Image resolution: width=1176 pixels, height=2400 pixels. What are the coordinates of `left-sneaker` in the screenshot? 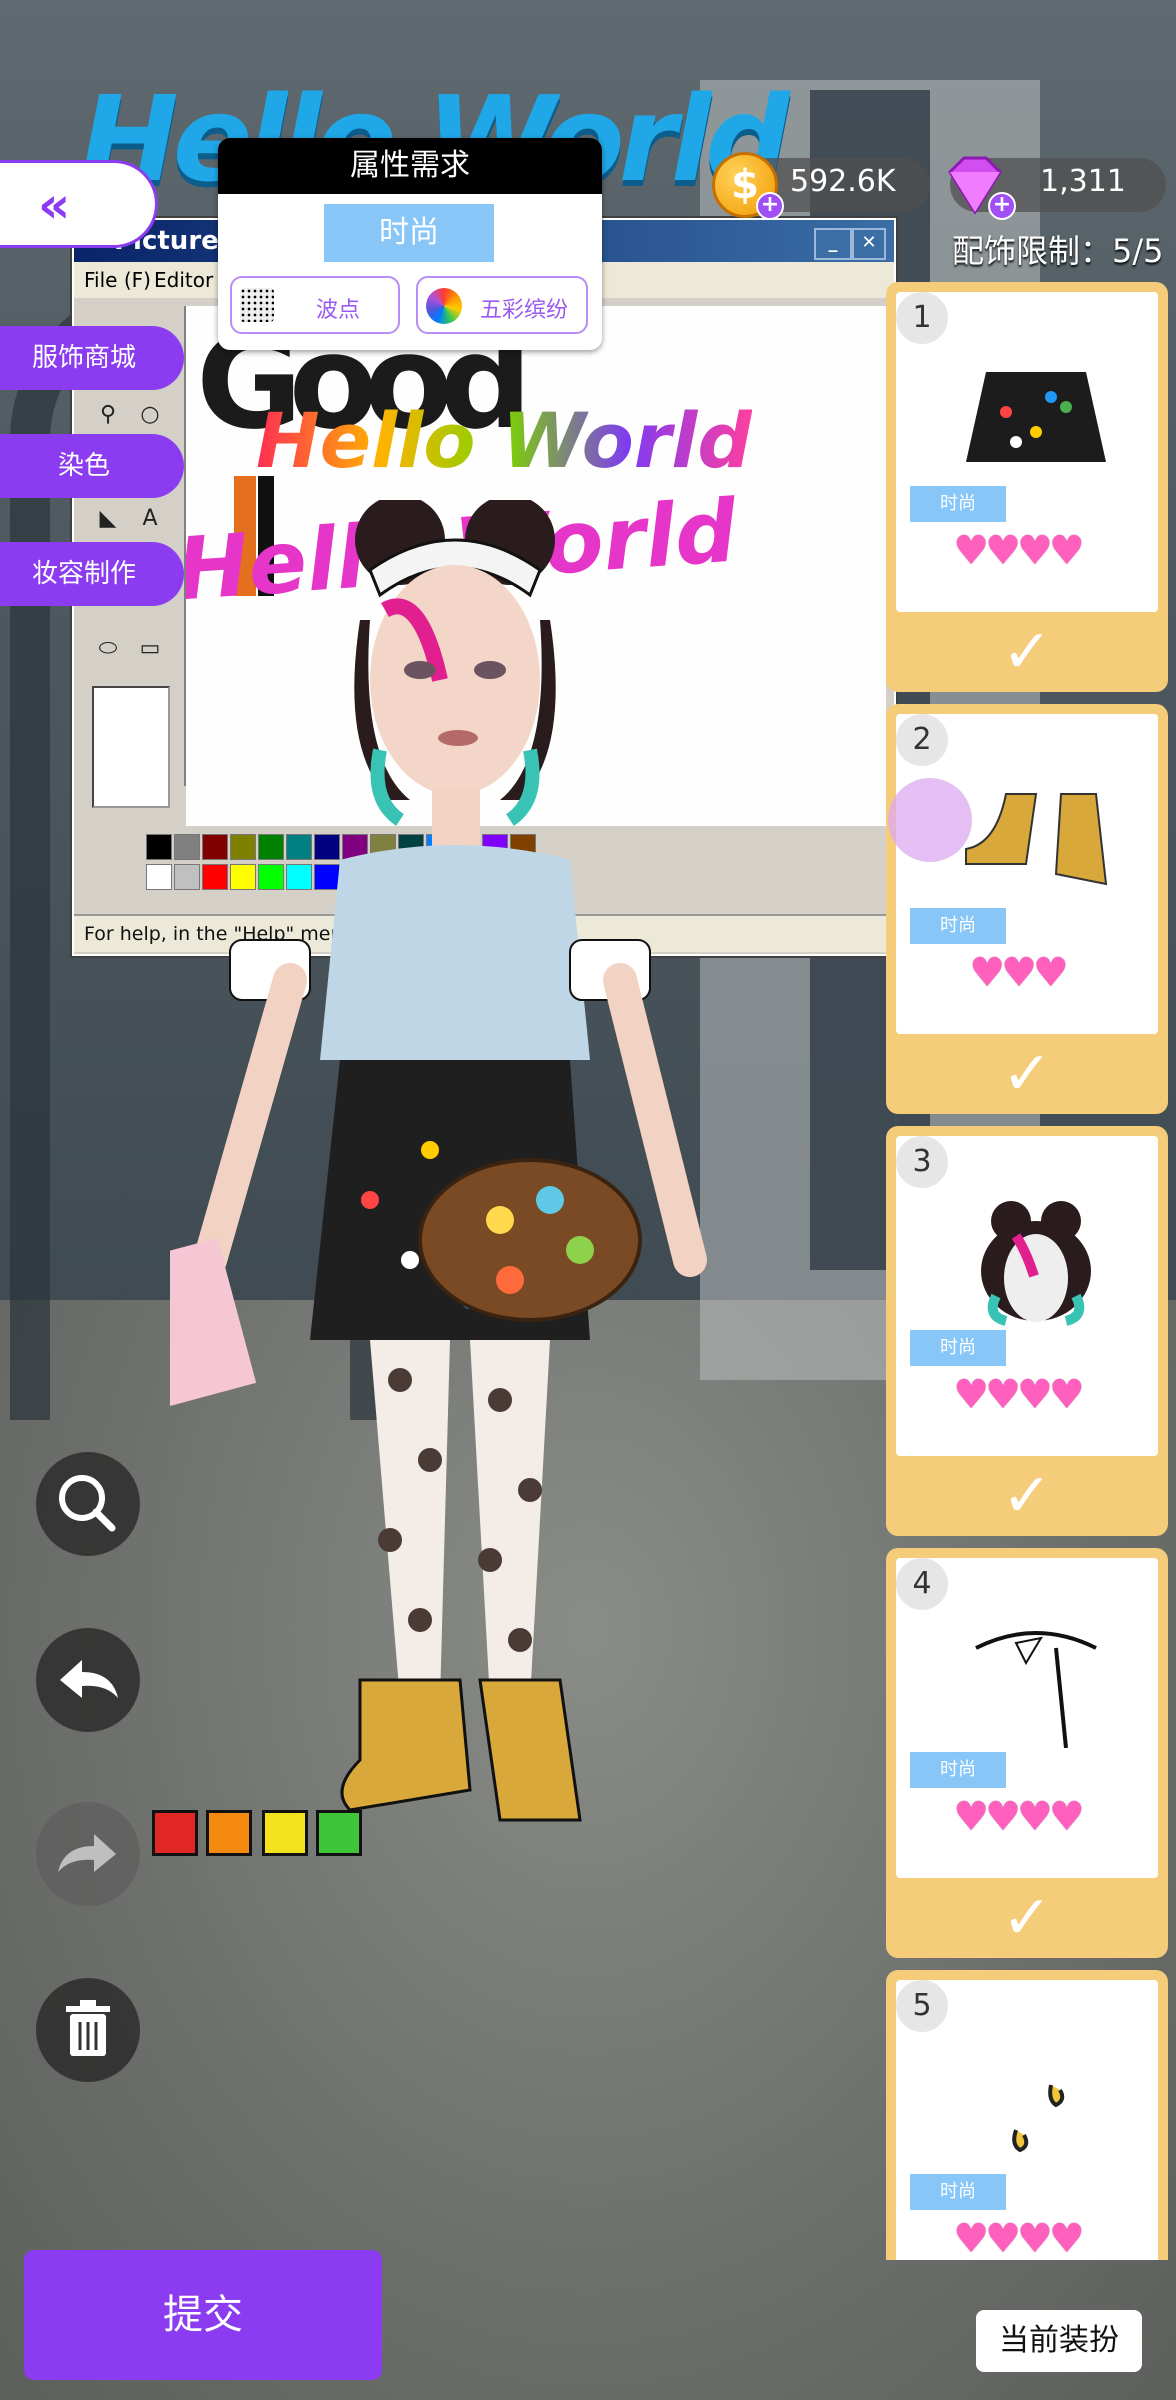 It's located at (406, 1745).